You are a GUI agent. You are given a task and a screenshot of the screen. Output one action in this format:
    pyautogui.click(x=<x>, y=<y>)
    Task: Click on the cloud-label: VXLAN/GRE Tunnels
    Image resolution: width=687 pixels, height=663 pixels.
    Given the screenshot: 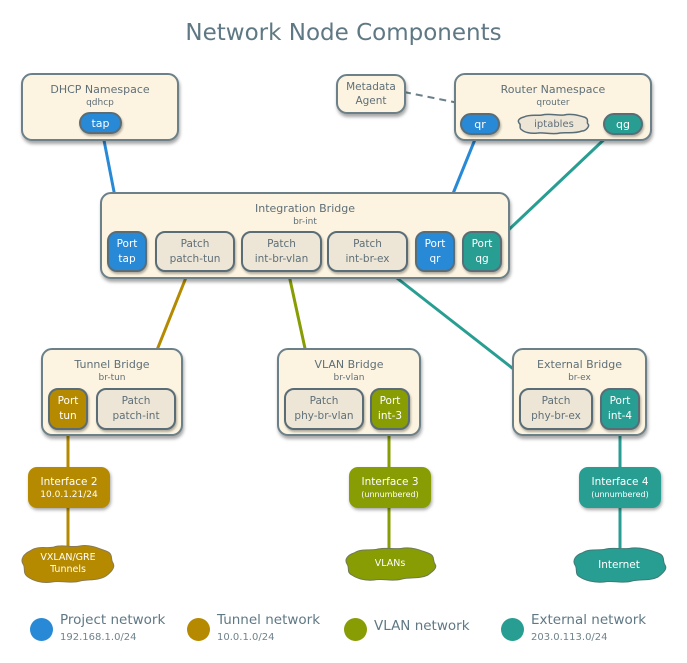 What is the action you would take?
    pyautogui.click(x=68, y=564)
    